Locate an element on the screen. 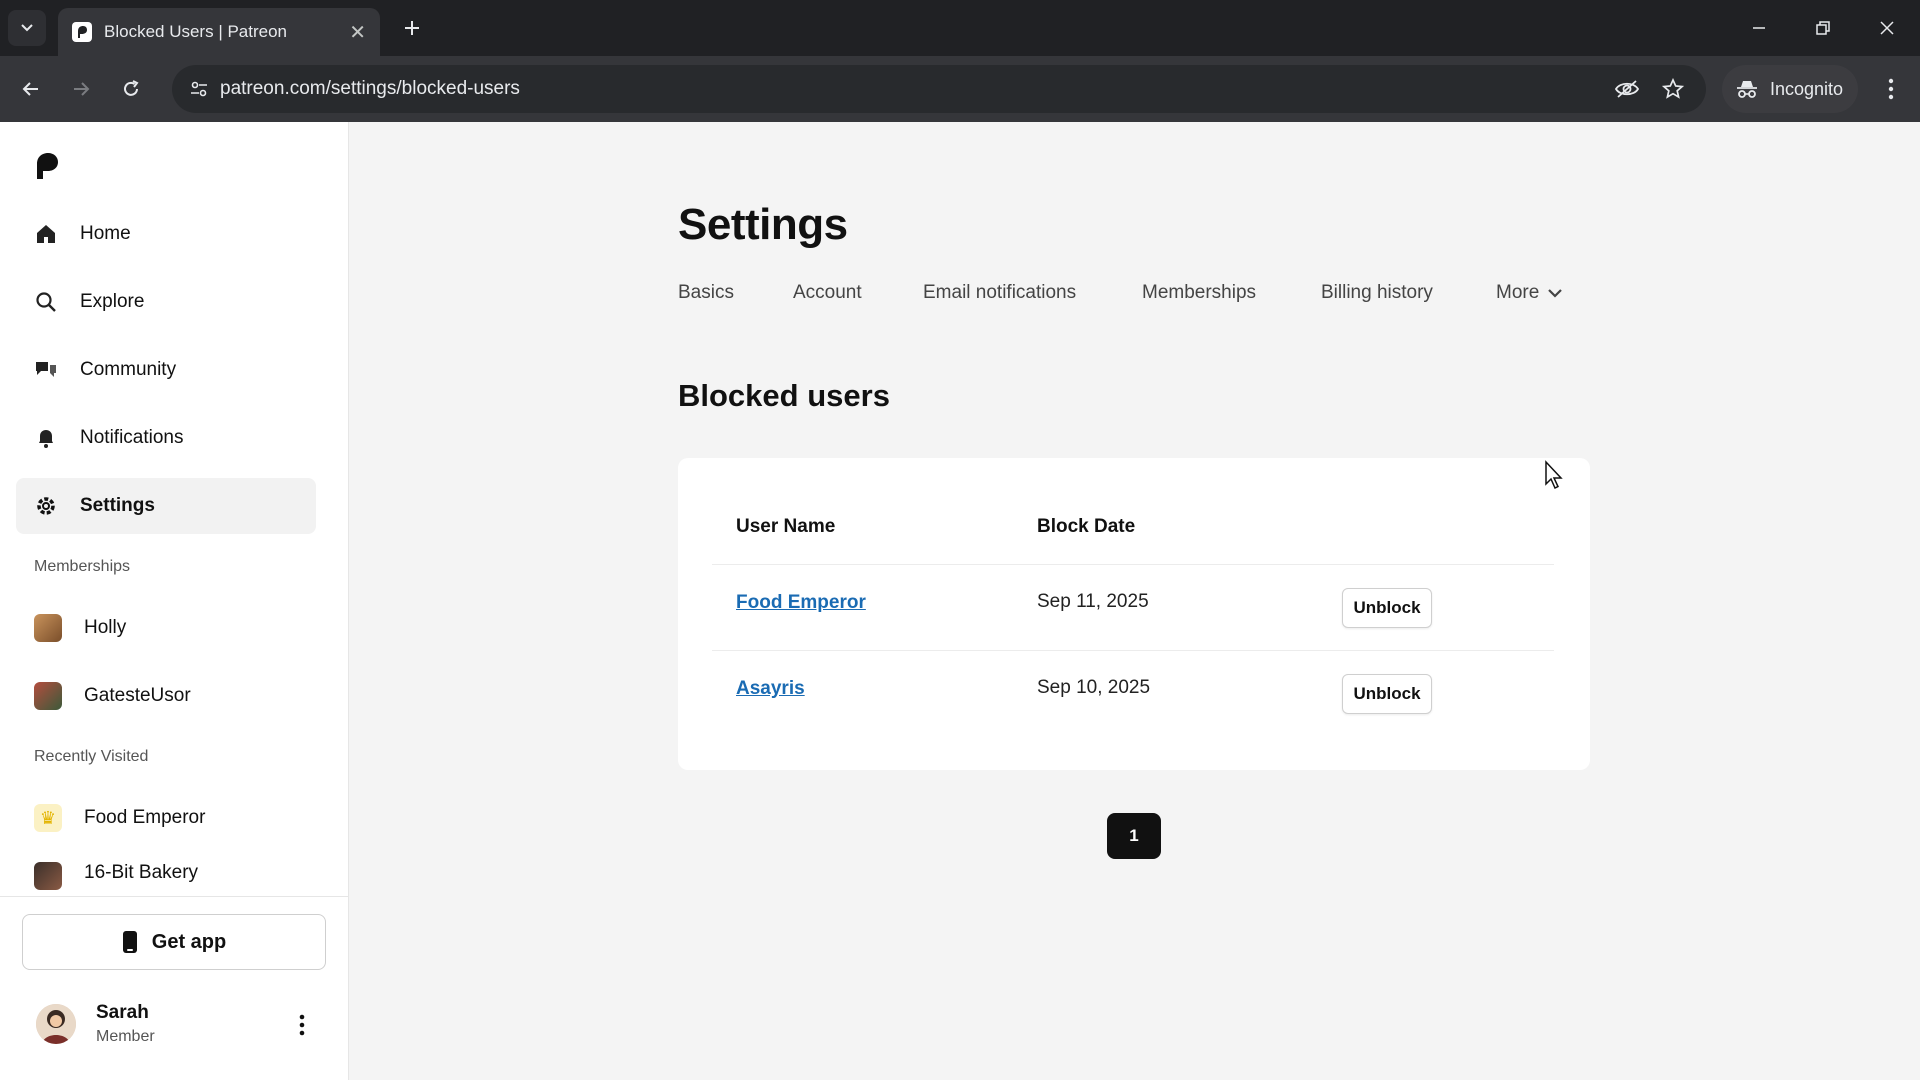 The image size is (1920, 1080). reload-icon is located at coordinates (131, 88).